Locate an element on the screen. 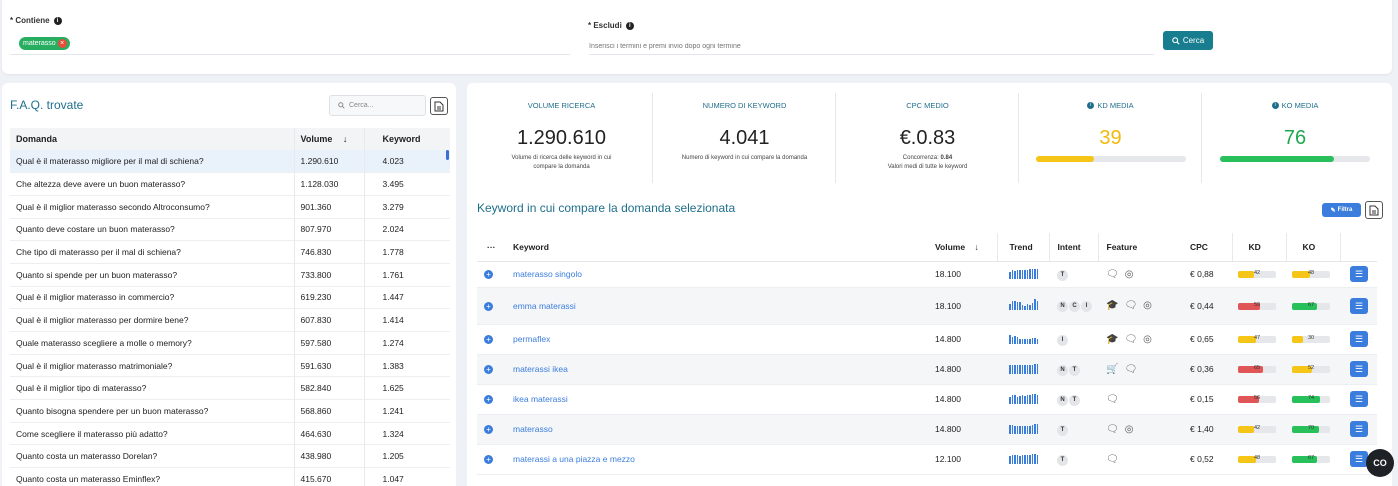  contiene-tag: materasso × is located at coordinates (44, 43).